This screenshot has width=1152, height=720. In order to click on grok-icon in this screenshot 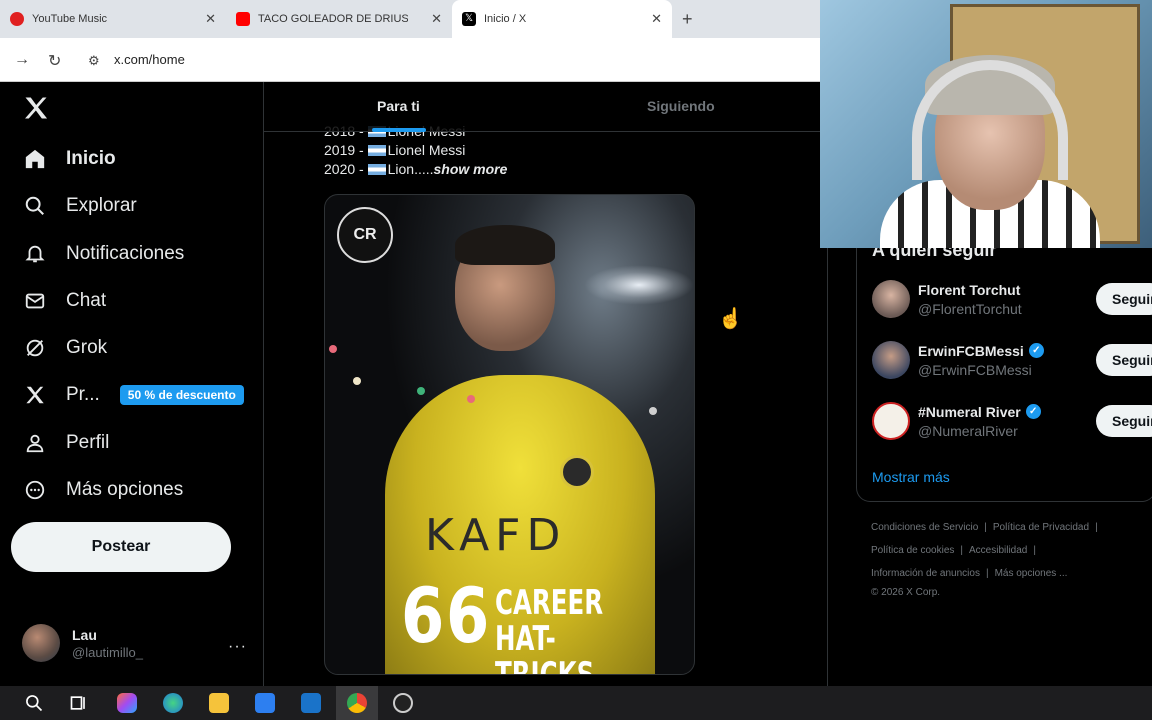, I will do `click(35, 348)`.